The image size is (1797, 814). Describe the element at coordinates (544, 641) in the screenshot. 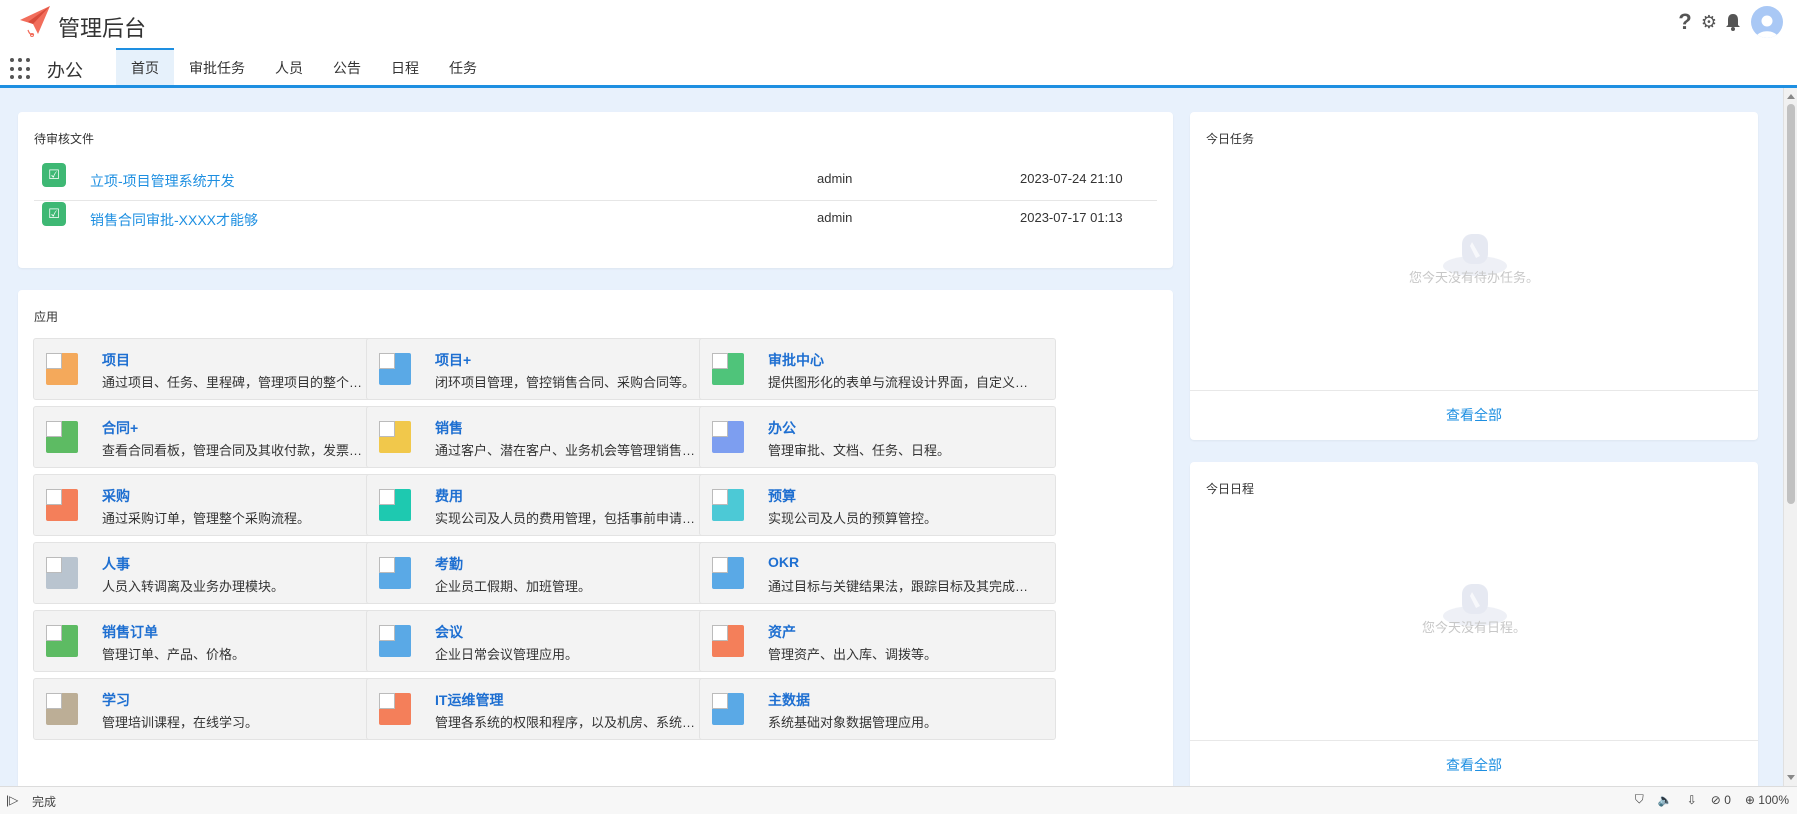

I see `app-tile: 会议企业日常会议管理应用。` at that location.